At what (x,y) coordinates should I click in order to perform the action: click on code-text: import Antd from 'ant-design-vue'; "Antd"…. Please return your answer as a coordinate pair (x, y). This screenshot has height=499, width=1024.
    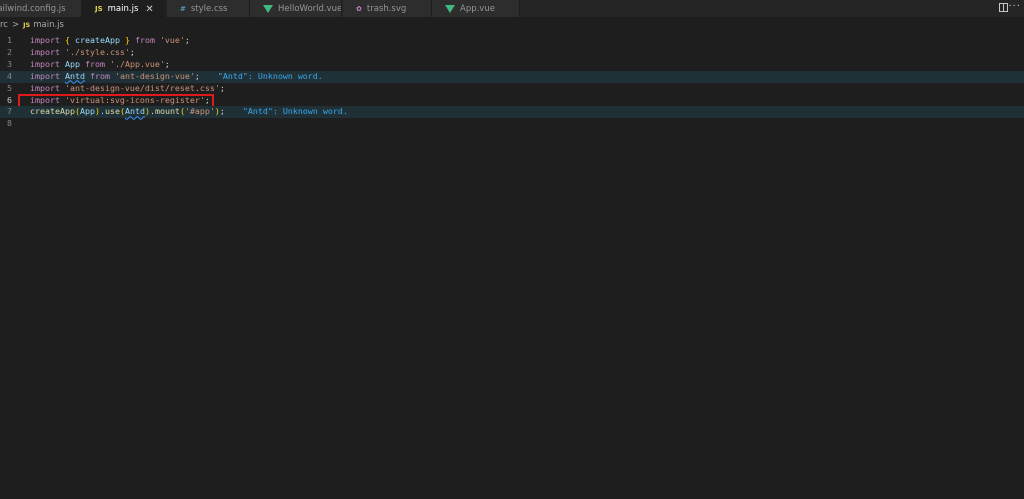
    Looking at the image, I should click on (176, 77).